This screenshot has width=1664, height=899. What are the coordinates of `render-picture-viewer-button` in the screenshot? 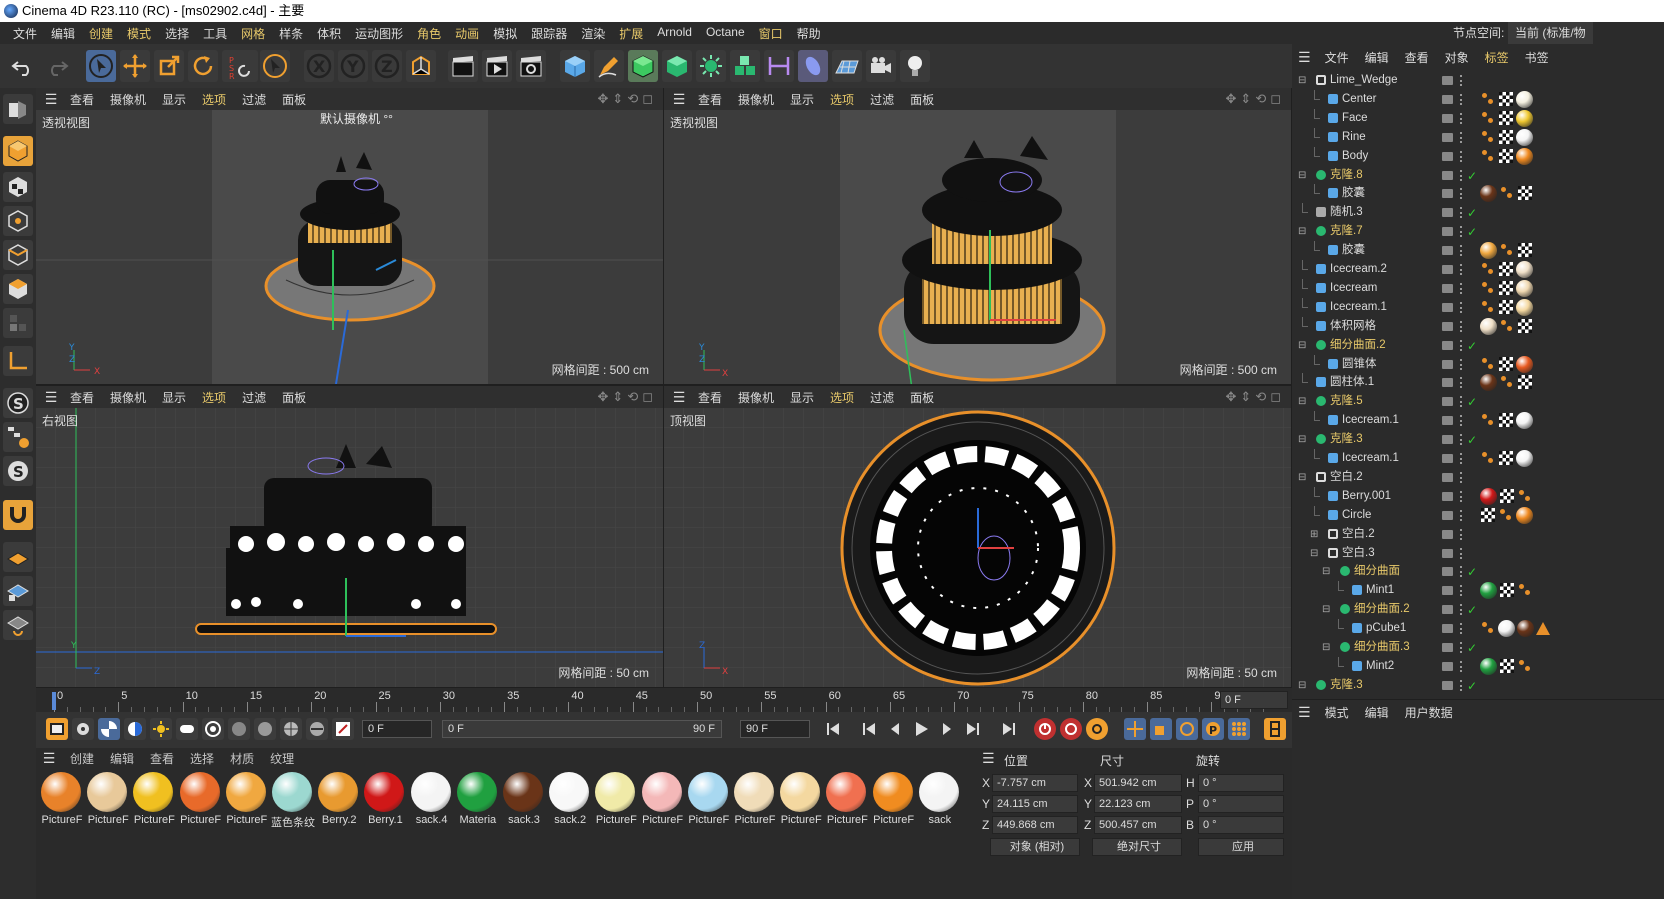 It's located at (497, 66).